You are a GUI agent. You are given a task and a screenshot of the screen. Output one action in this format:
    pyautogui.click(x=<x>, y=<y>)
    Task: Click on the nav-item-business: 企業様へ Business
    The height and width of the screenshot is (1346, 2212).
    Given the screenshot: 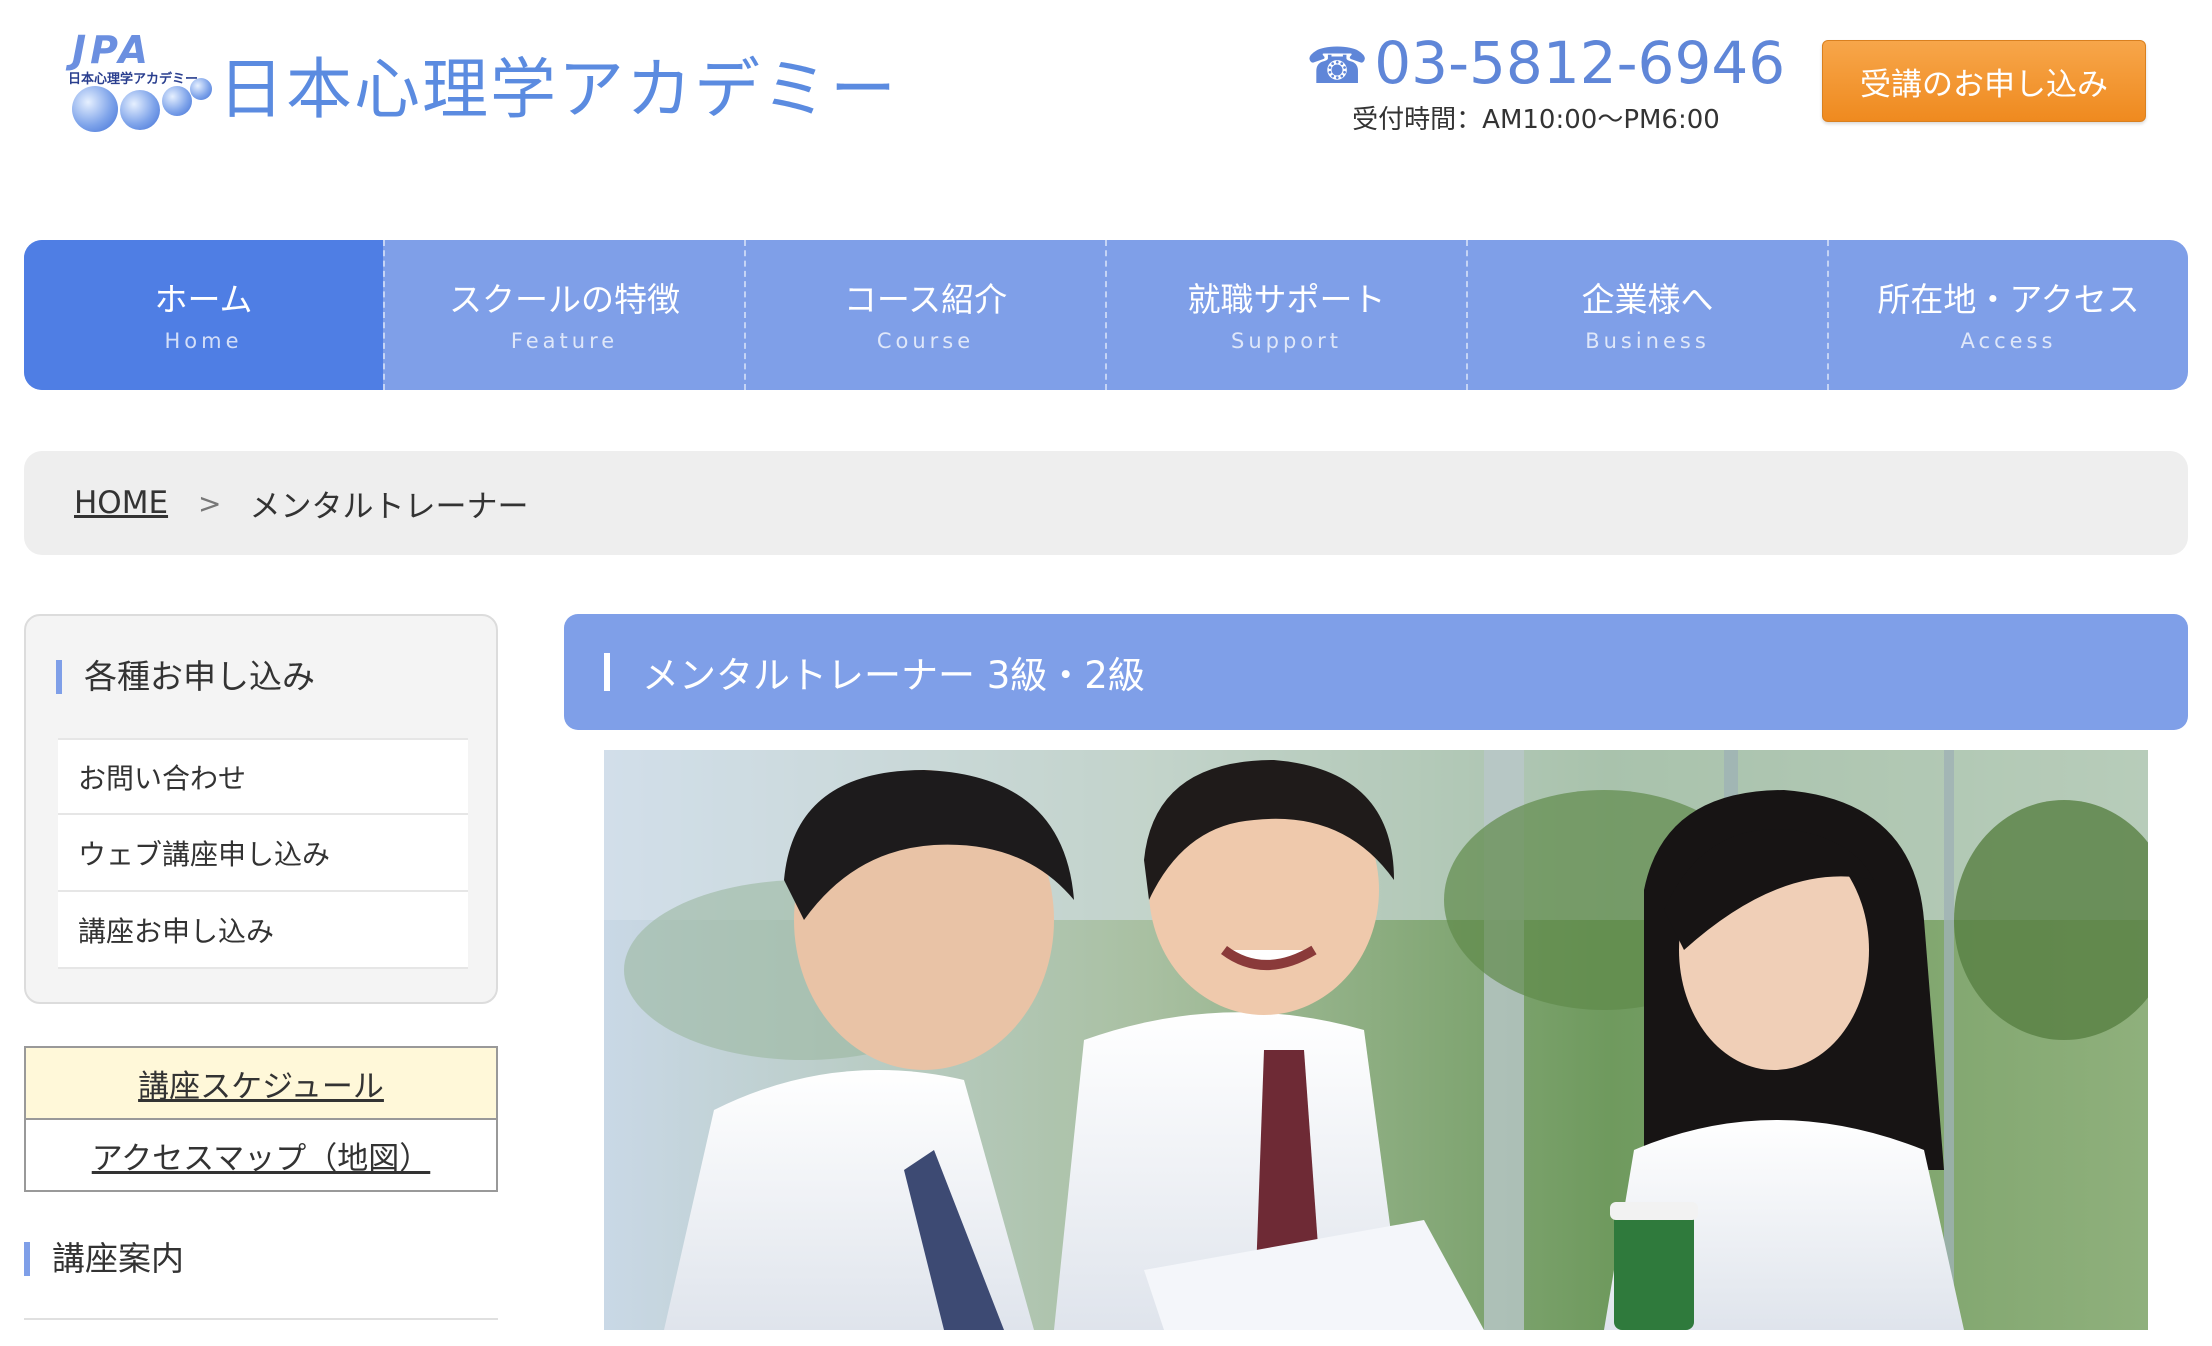 What is the action you would take?
    pyautogui.click(x=1646, y=315)
    